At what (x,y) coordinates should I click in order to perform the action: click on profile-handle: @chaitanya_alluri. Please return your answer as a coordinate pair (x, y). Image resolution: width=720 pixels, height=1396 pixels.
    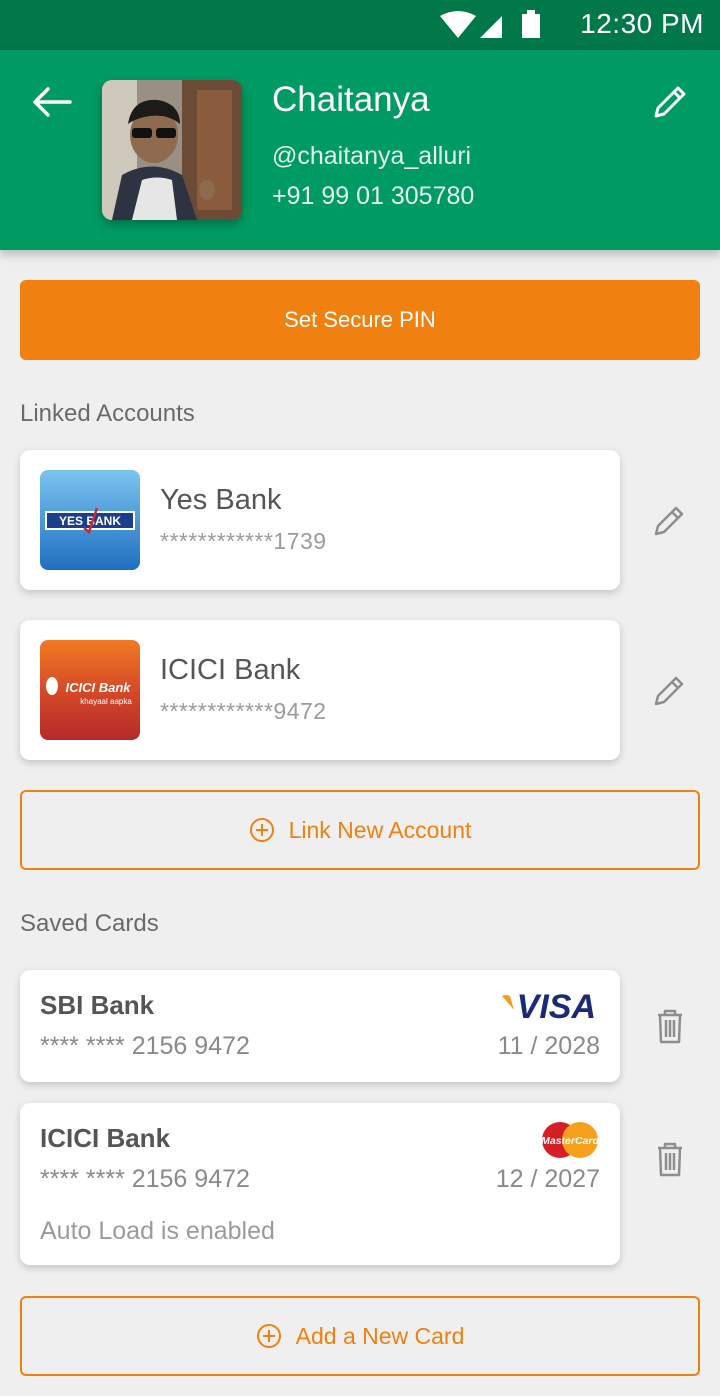
    Looking at the image, I should click on (372, 156).